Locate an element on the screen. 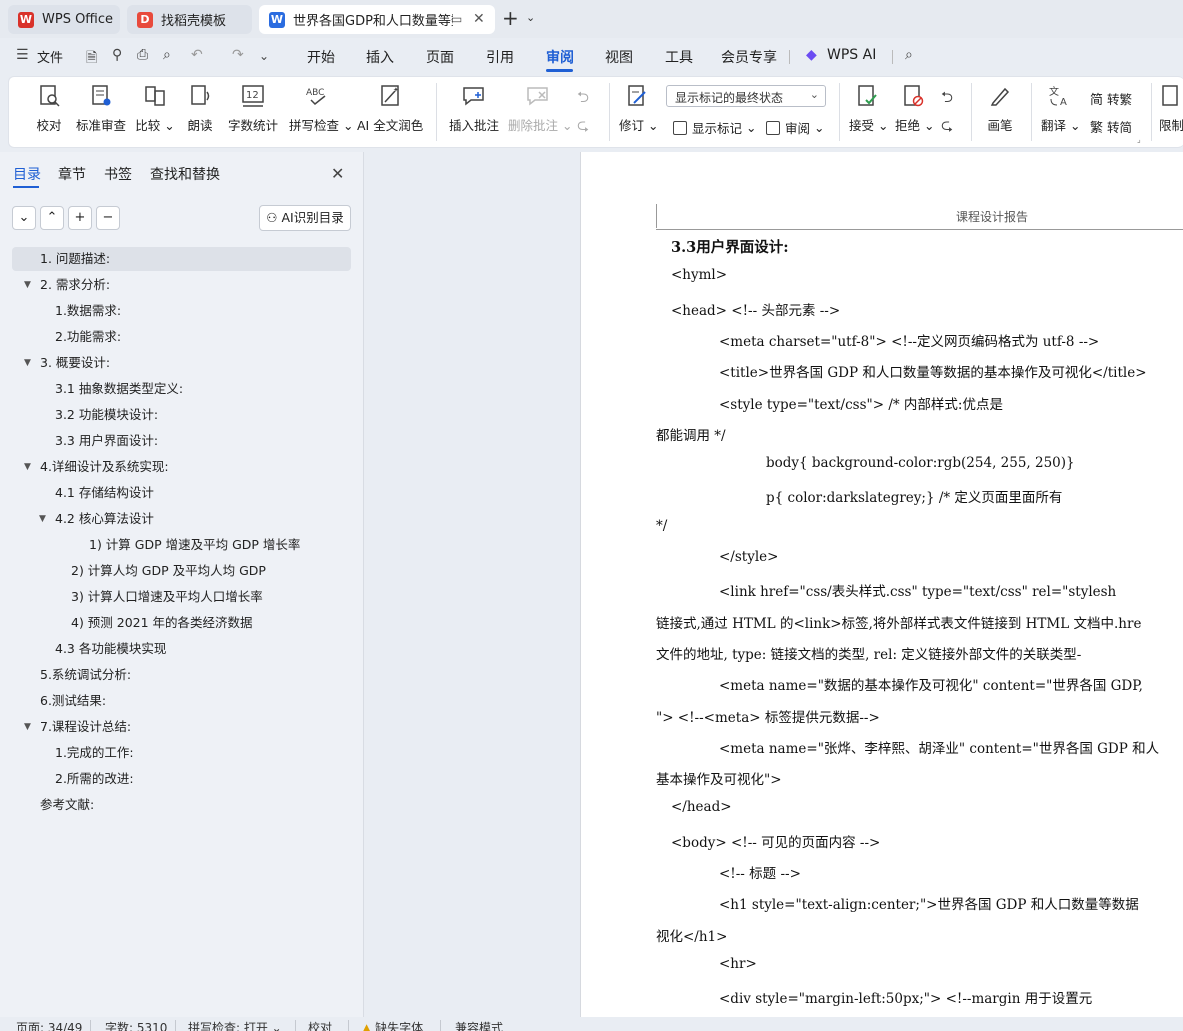 This screenshot has width=1183, height=1031. restrict-editing-button: 限制 is located at coordinates (1171, 108).